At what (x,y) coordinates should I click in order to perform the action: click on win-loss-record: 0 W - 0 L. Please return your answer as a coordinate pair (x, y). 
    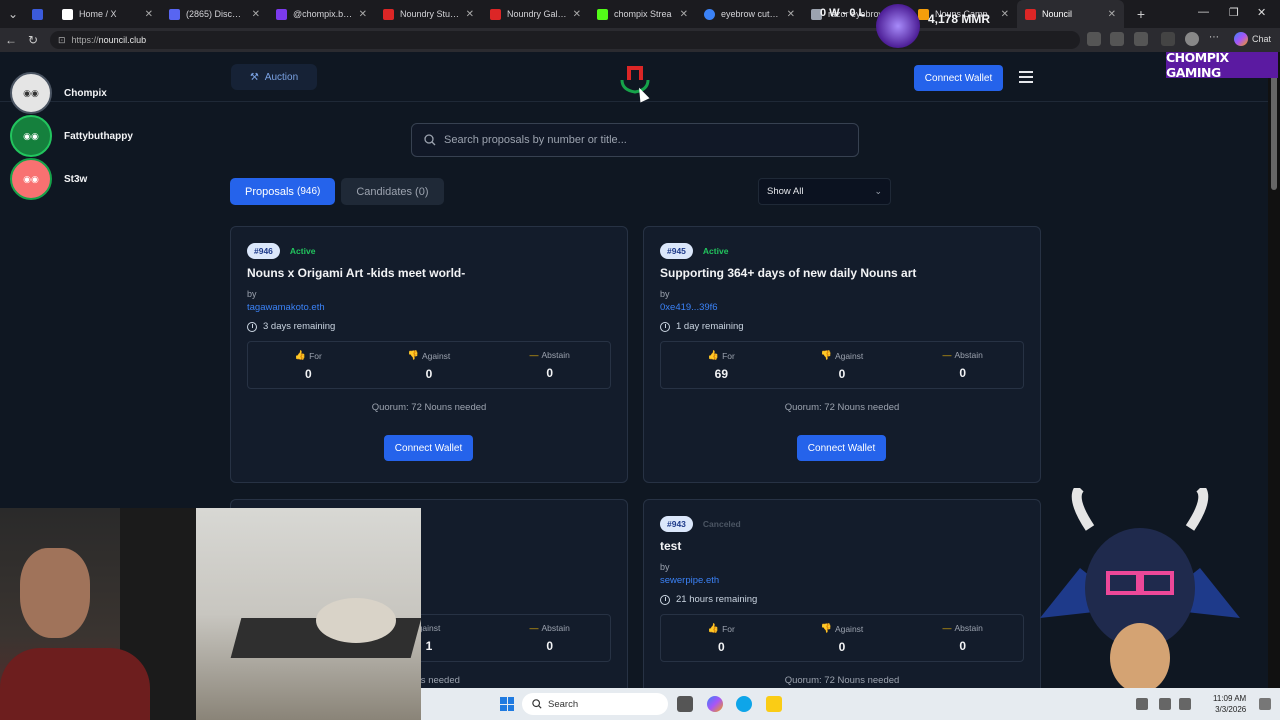
    Looking at the image, I should click on (843, 13).